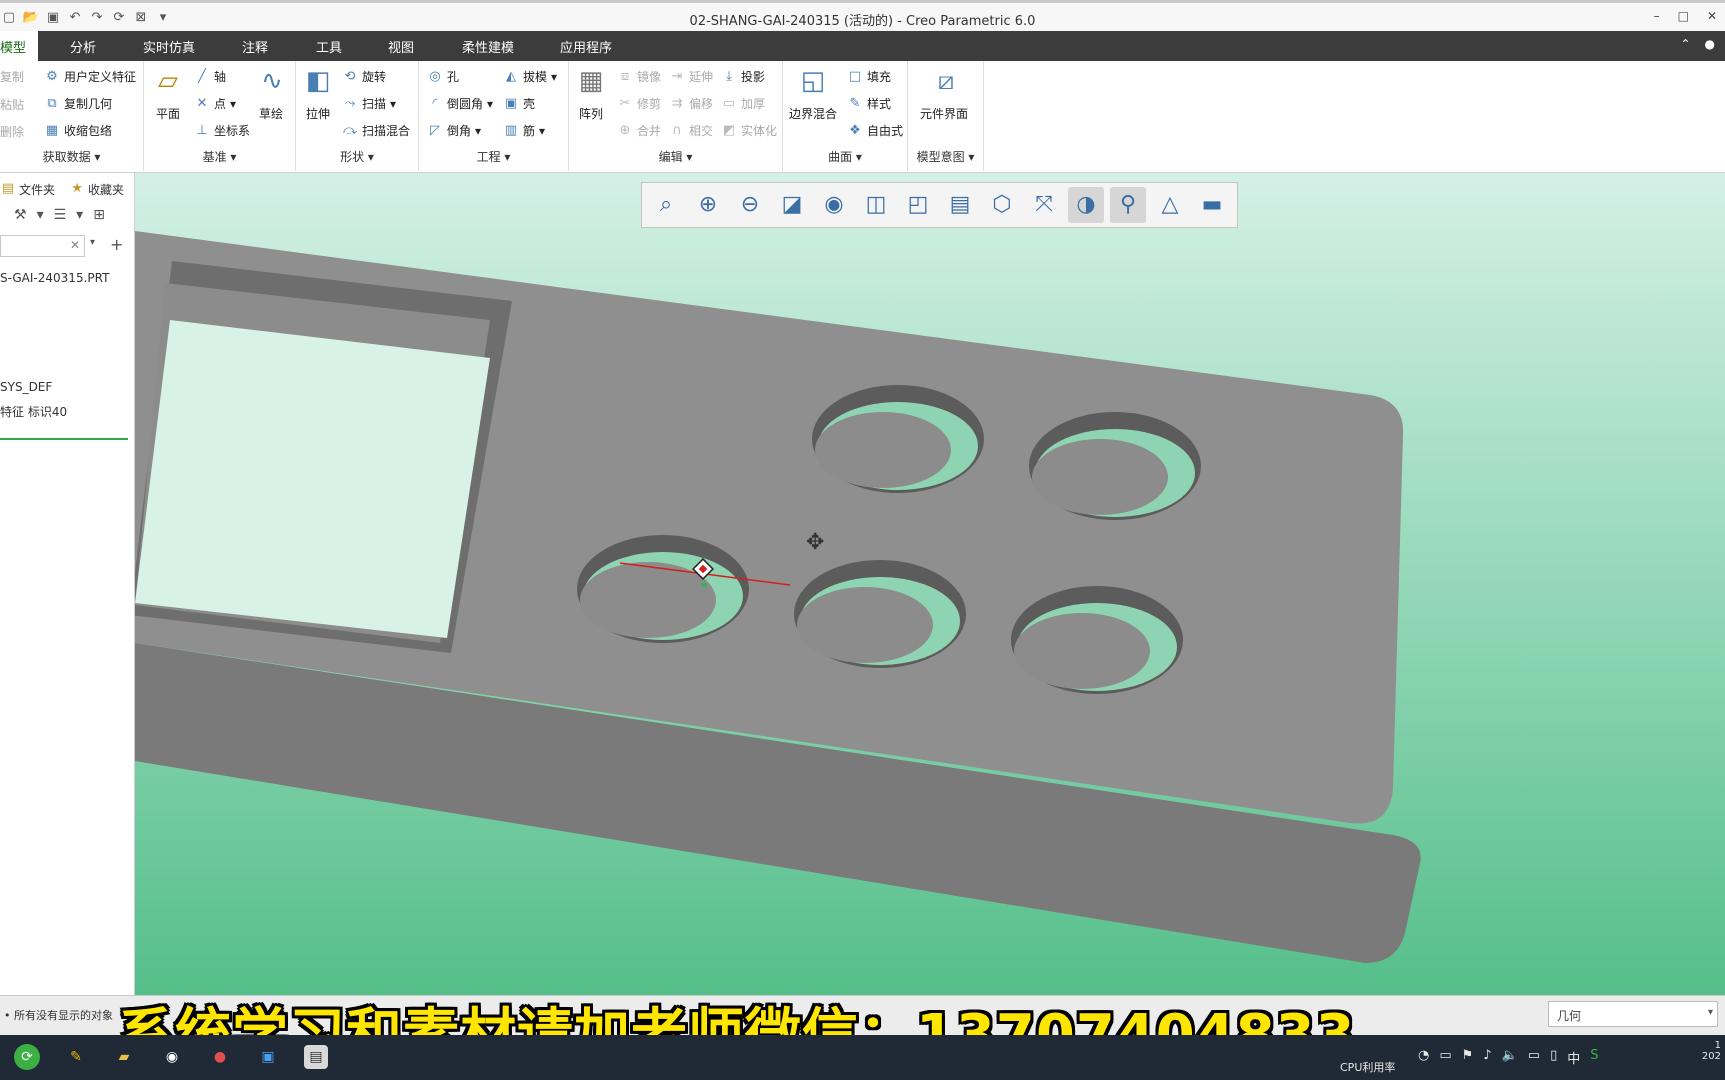 Image resolution: width=1725 pixels, height=1080 pixels. What do you see at coordinates (1573, 1057) in the screenshot?
I see `ime-indicator: 中` at bounding box center [1573, 1057].